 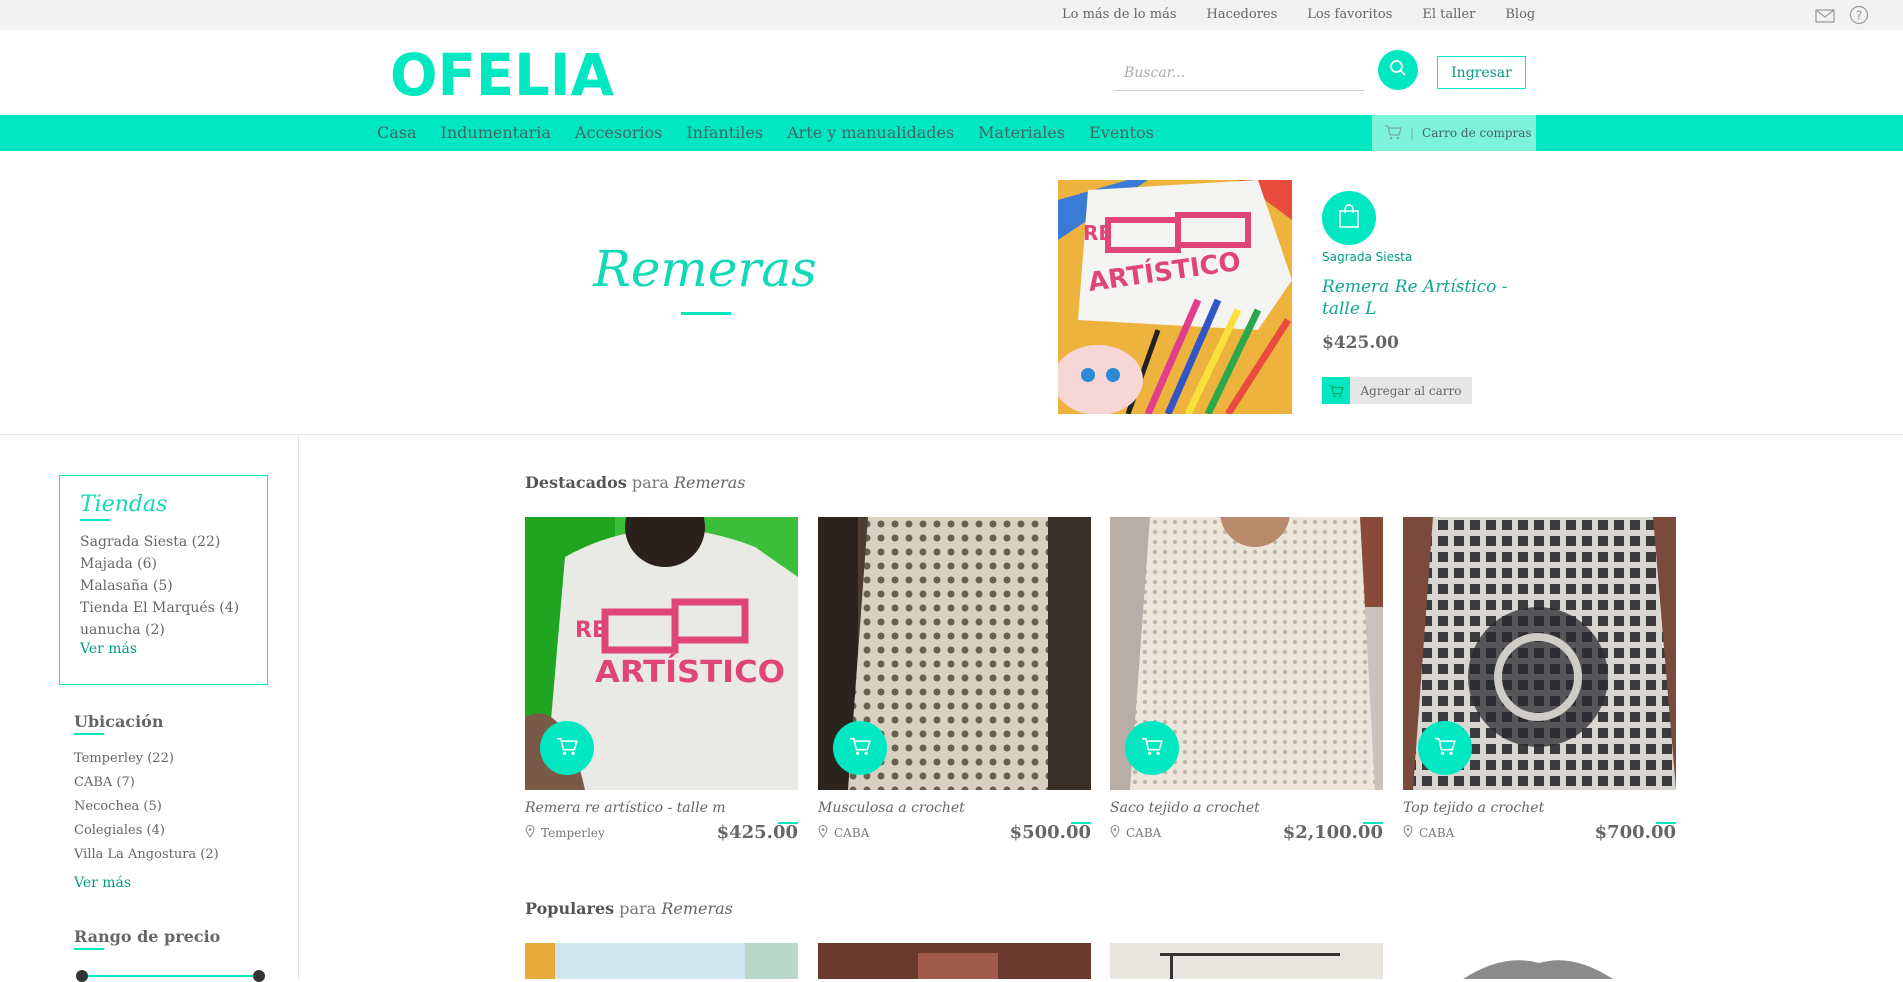 What do you see at coordinates (496, 132) in the screenshot?
I see `category-indumentaria: Indumentaria` at bounding box center [496, 132].